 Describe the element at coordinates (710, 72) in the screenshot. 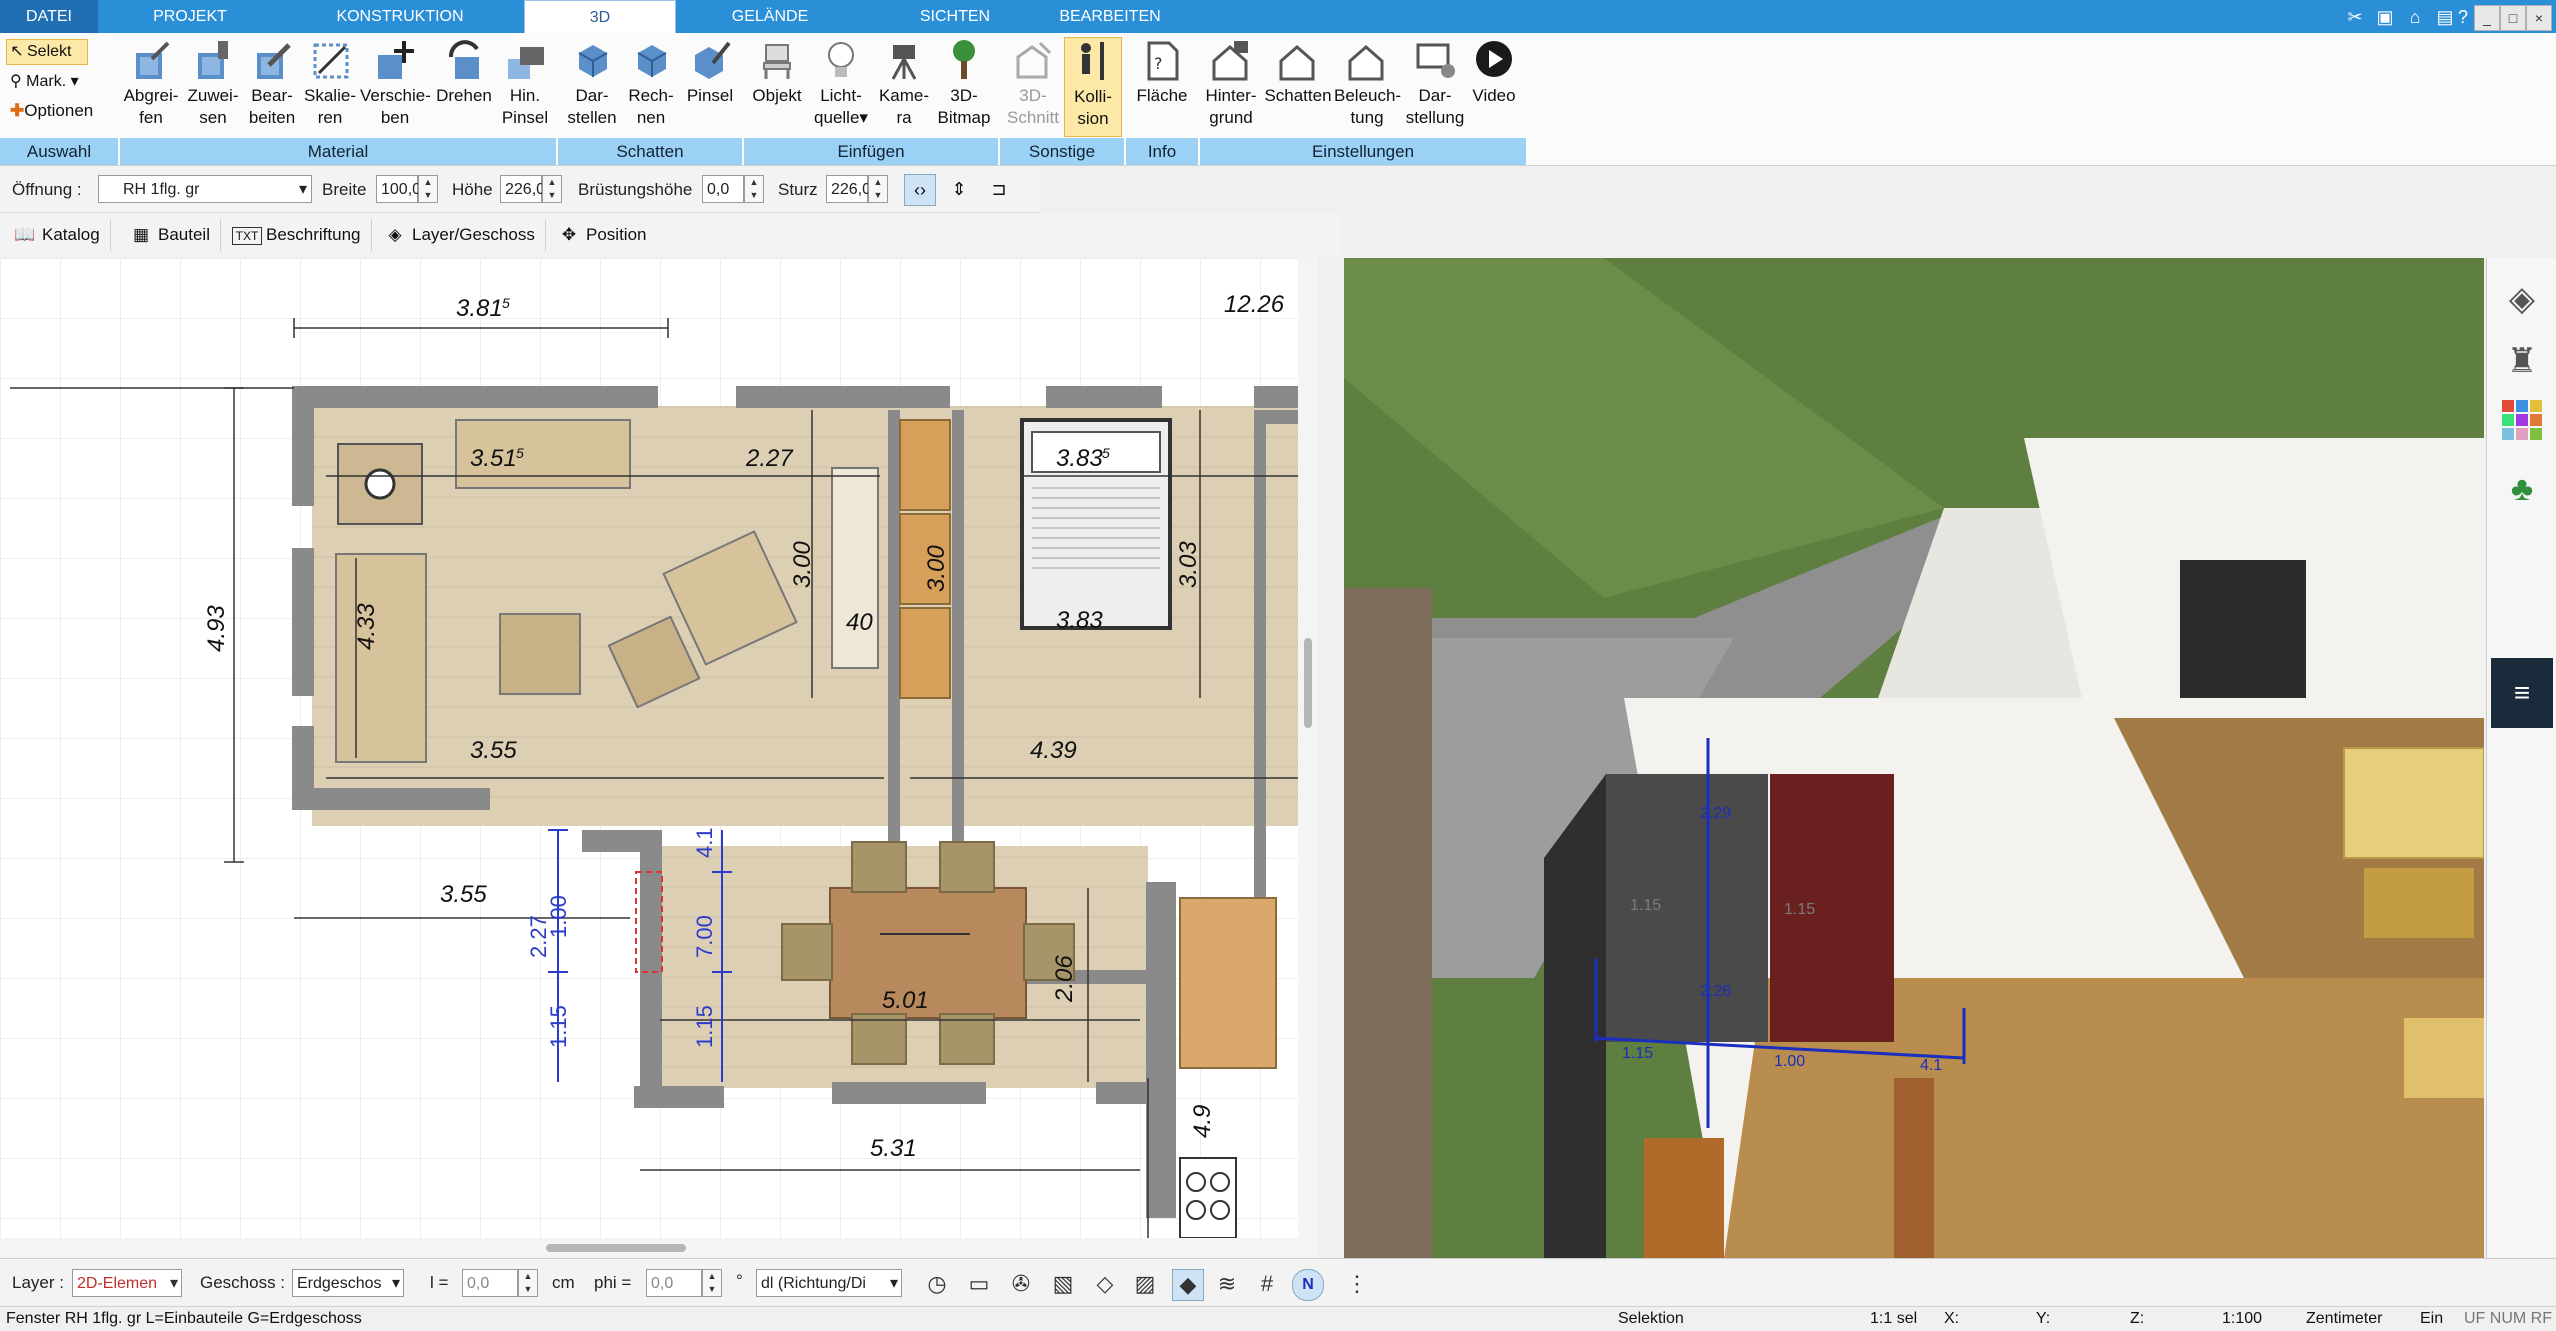

I see `shadow-brush-button: Pinsel` at that location.